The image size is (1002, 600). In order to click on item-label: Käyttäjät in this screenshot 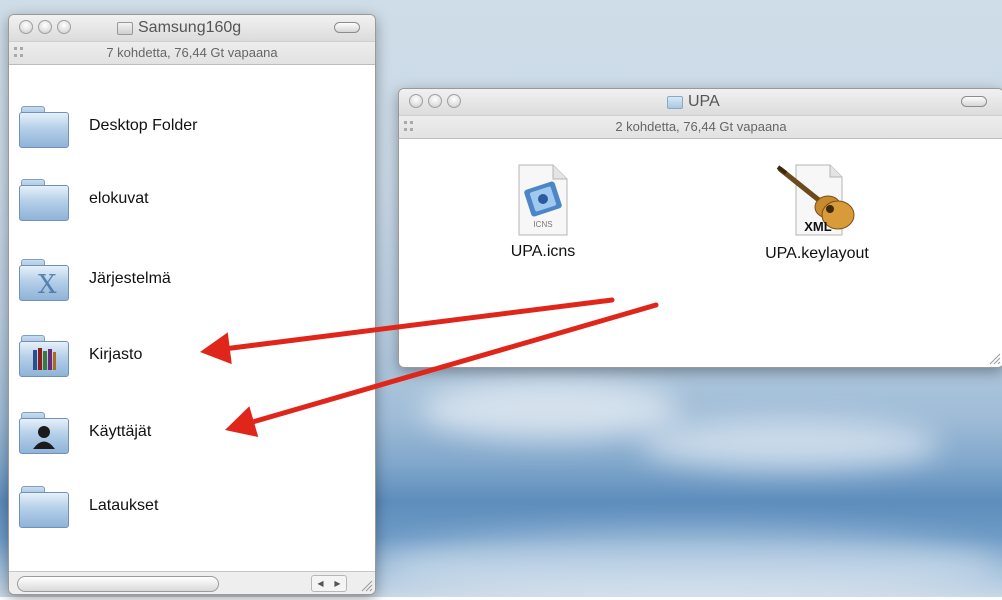, I will do `click(120, 431)`.